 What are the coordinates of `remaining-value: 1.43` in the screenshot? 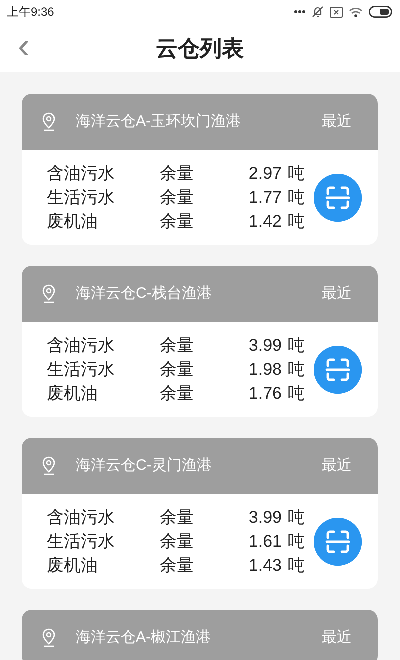 It's located at (265, 565).